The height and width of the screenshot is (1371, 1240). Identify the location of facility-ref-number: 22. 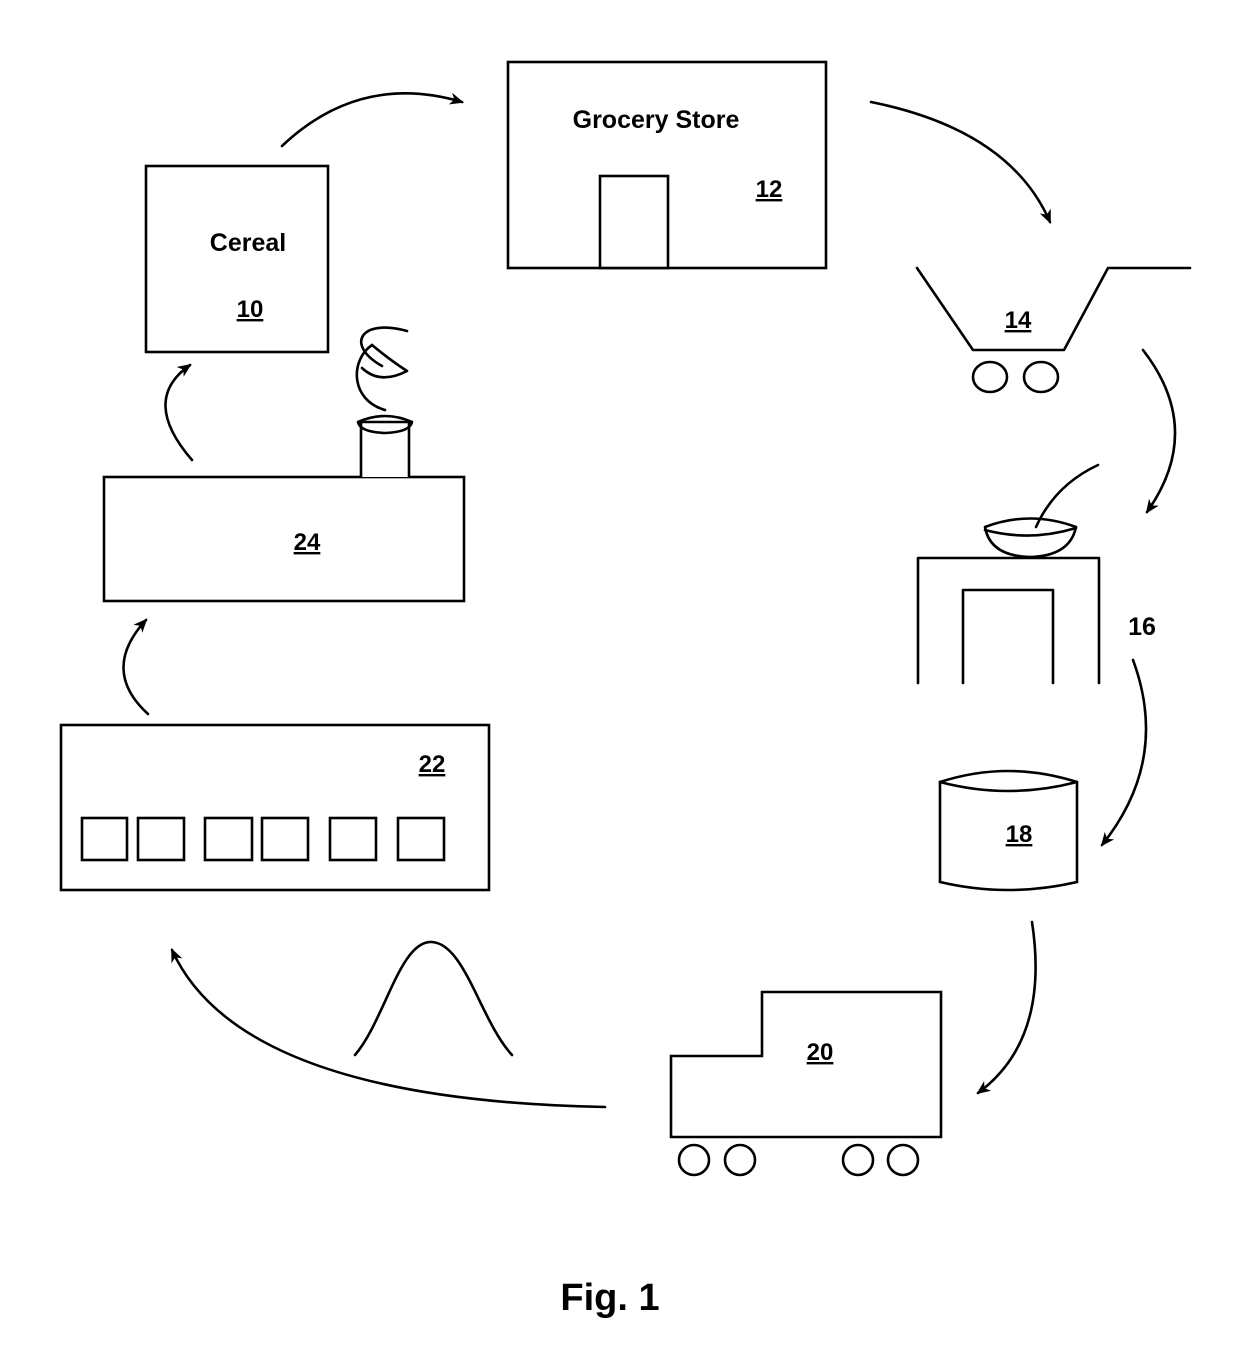
(432, 764).